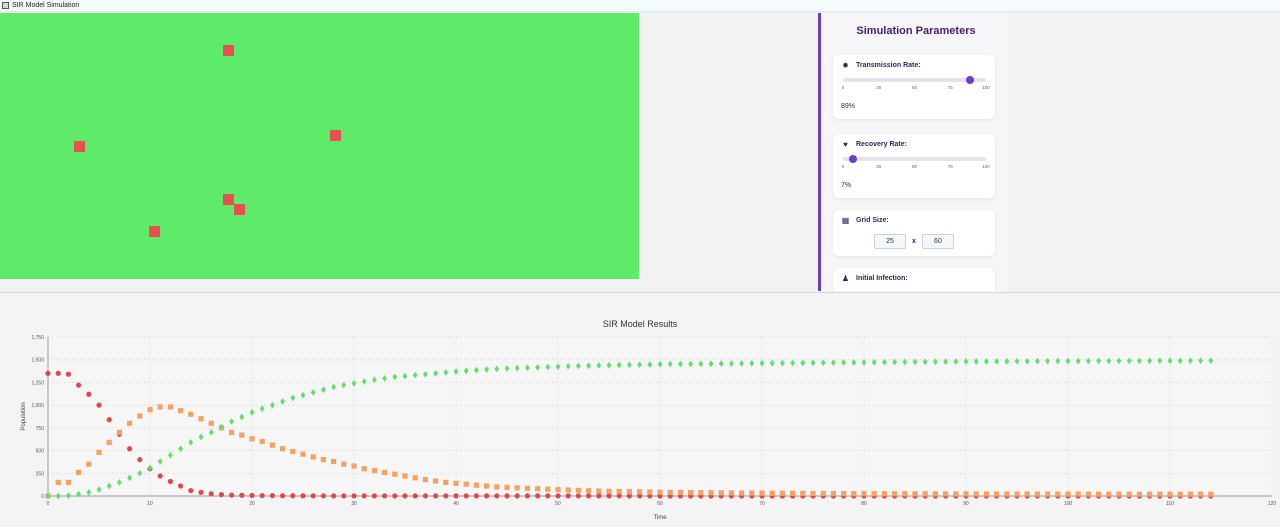 This screenshot has height=527, width=1280. What do you see at coordinates (937, 241) in the screenshot?
I see `grid-cols-input: 60` at bounding box center [937, 241].